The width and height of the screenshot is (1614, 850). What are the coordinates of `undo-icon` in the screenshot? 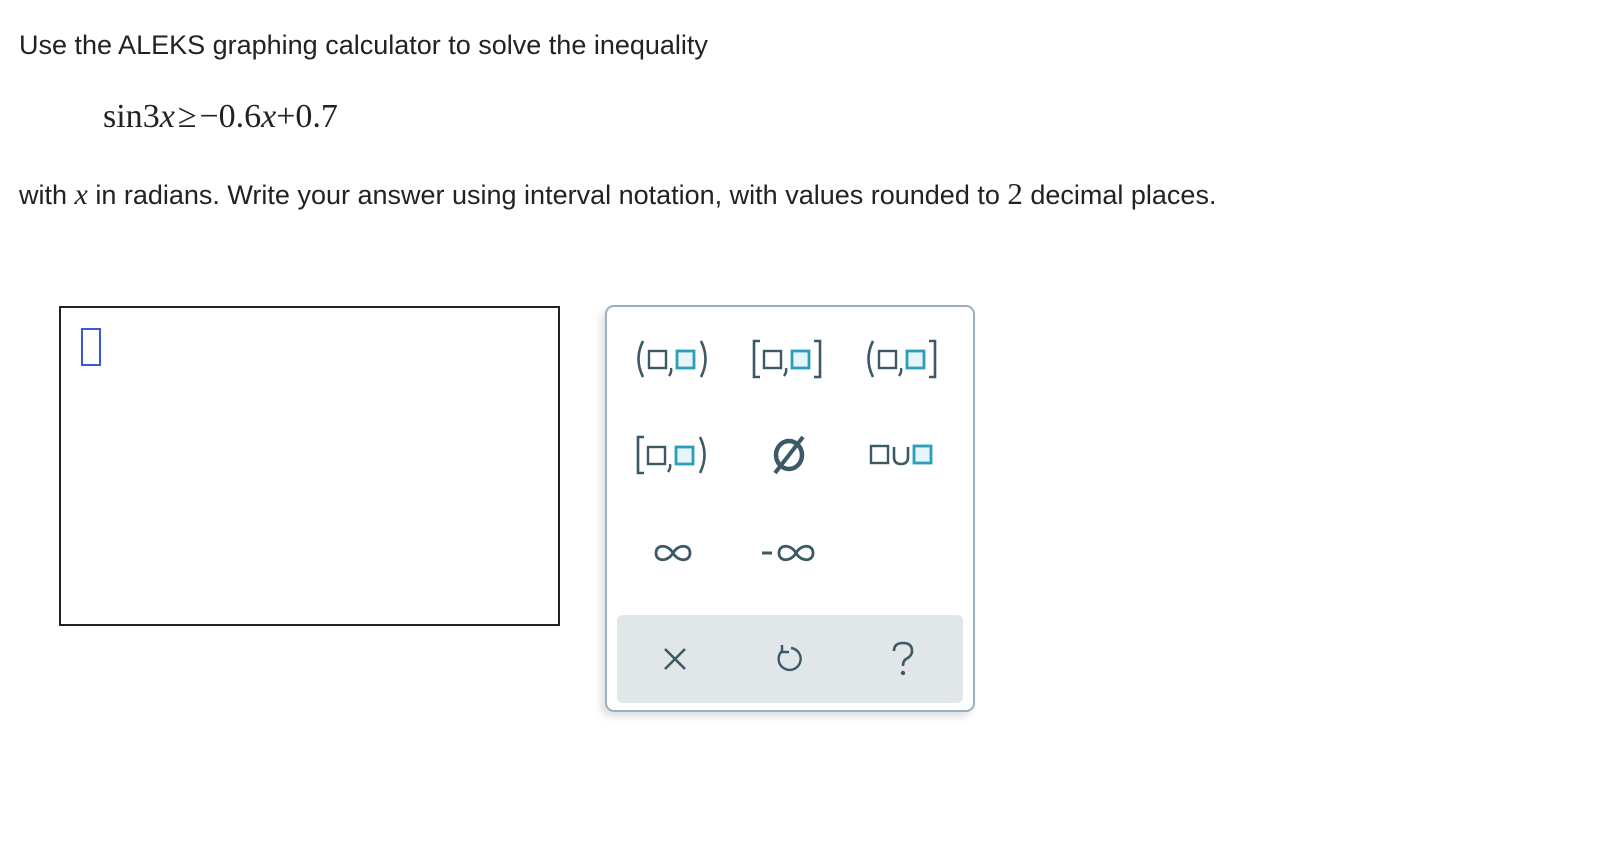 It's located at (789, 658).